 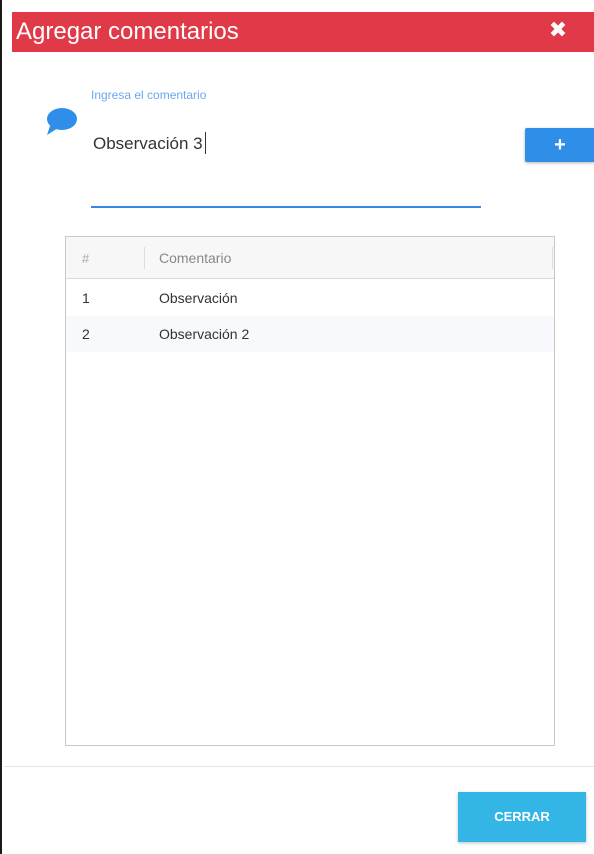 I want to click on comment-input-underline, so click(x=286, y=207).